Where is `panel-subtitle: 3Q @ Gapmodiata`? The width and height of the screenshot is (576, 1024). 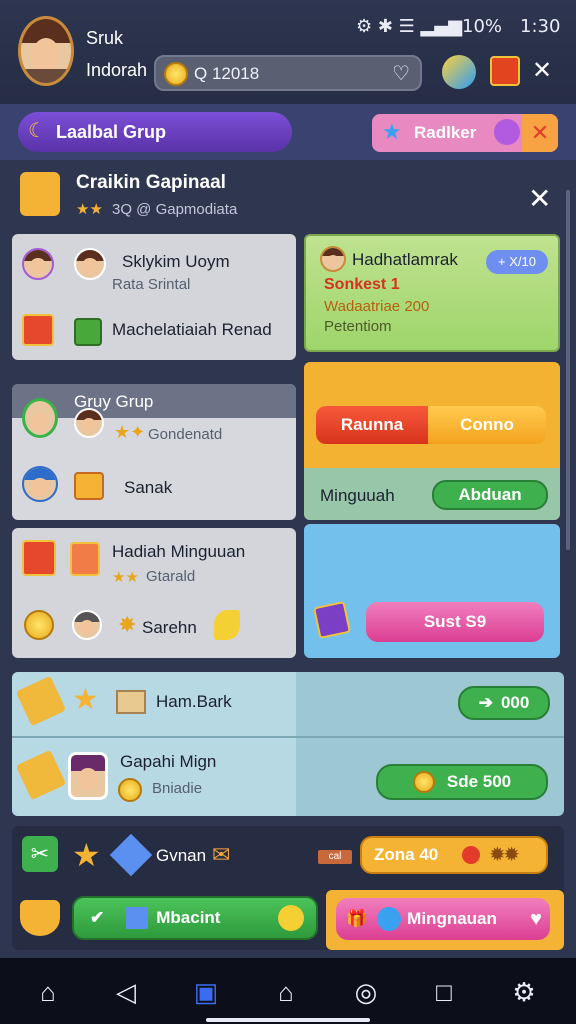 panel-subtitle: 3Q @ Gapmodiata is located at coordinates (175, 209).